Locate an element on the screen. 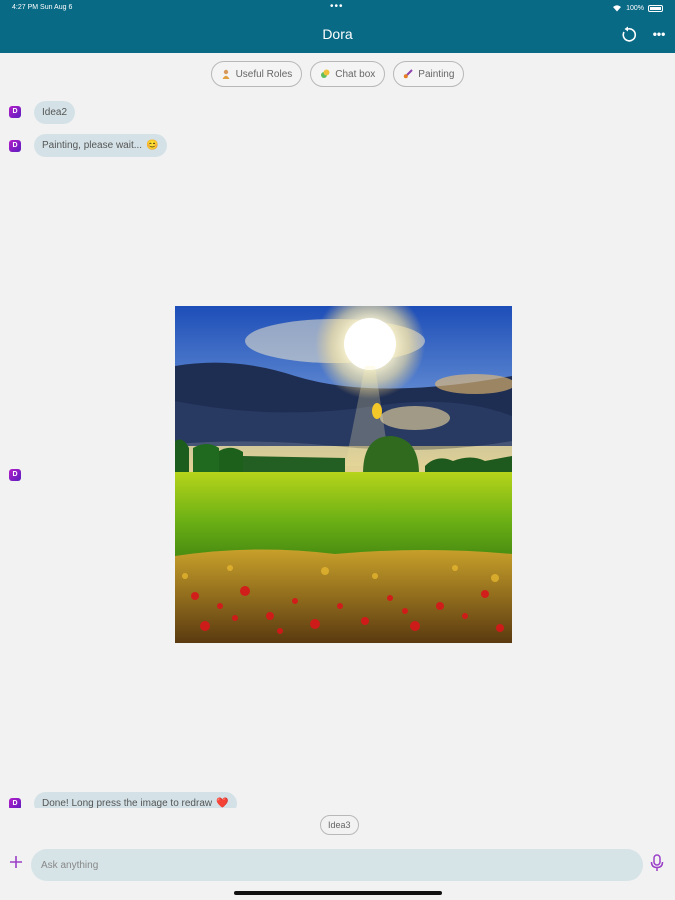 The height and width of the screenshot is (900, 675). app-header: 4:27 PM Sun Aug 6 ••• 100% Dora ••• is located at coordinates (337, 26).